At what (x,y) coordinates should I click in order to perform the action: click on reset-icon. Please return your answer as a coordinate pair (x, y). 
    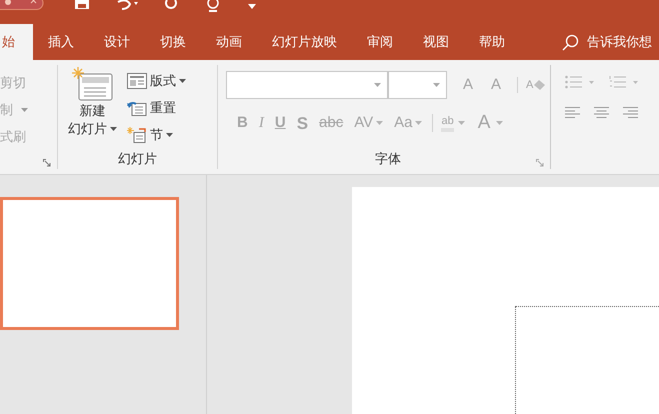
    Looking at the image, I should click on (137, 108).